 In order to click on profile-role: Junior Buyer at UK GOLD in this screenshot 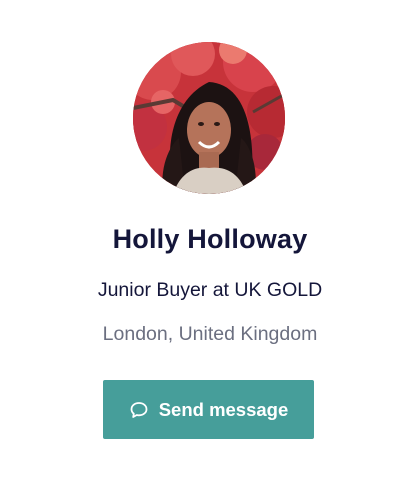, I will do `click(210, 290)`.